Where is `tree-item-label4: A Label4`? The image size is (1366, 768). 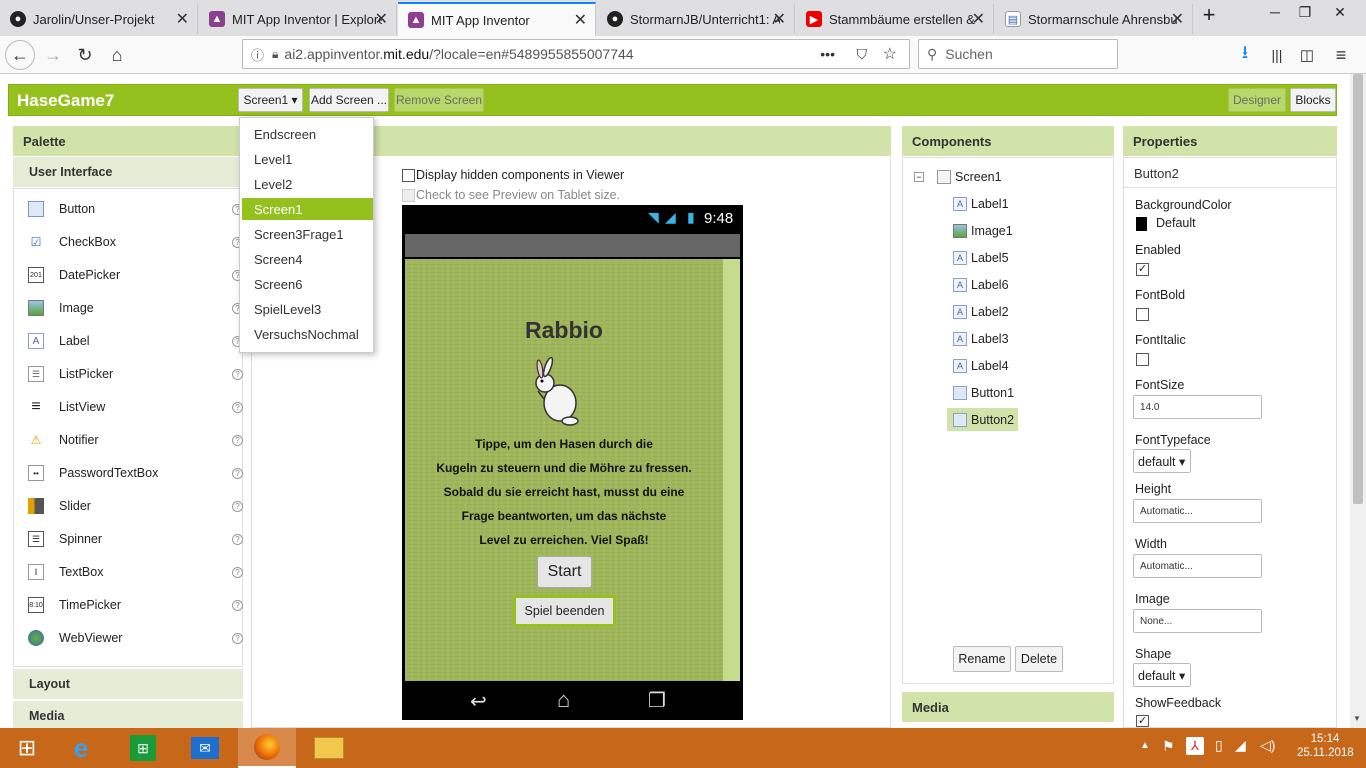 tree-item-label4: A Label4 is located at coordinates (981, 366).